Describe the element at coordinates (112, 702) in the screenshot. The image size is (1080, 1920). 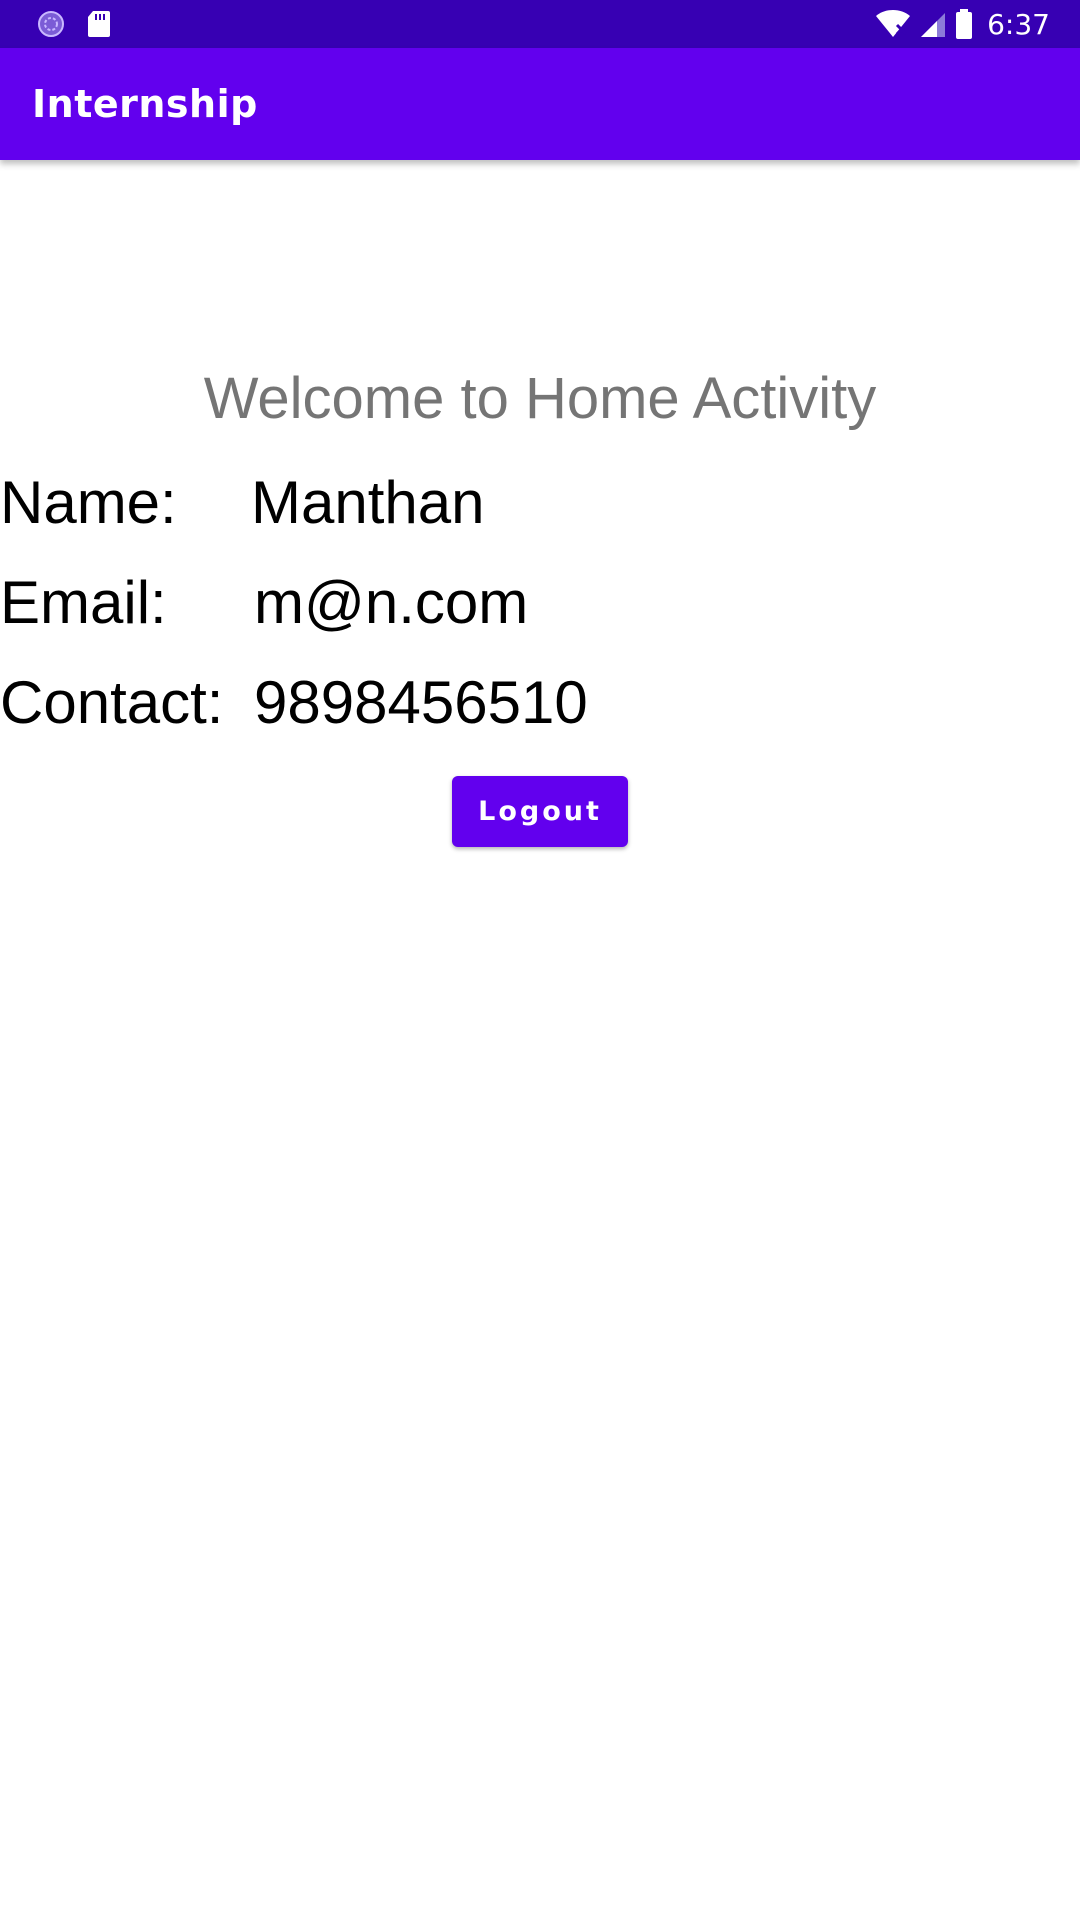
I see `contact-label: Contact:` at that location.